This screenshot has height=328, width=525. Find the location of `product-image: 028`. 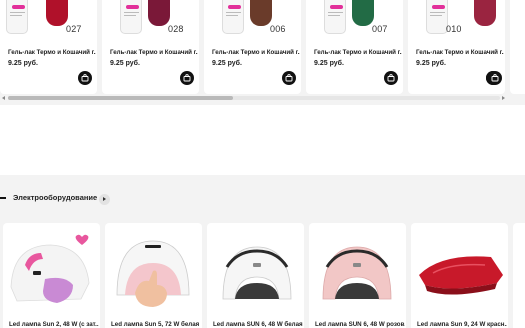

product-image: 028 is located at coordinates (150, 20).